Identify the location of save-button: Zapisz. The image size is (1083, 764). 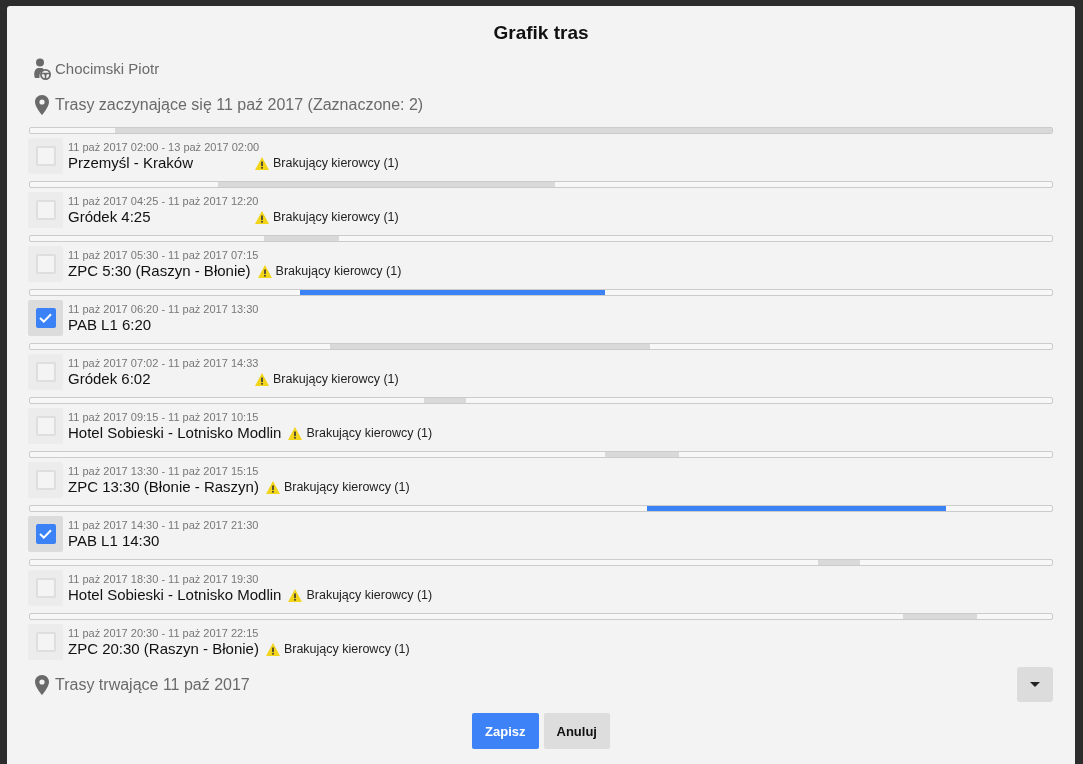
(505, 731).